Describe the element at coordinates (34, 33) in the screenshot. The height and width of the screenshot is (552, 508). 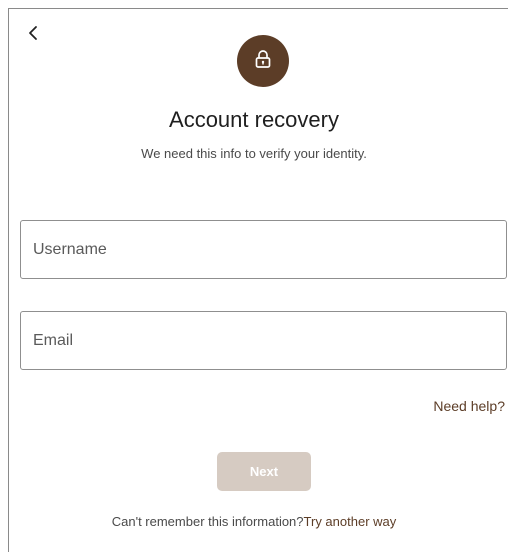
I see `chevron-left-icon` at that location.